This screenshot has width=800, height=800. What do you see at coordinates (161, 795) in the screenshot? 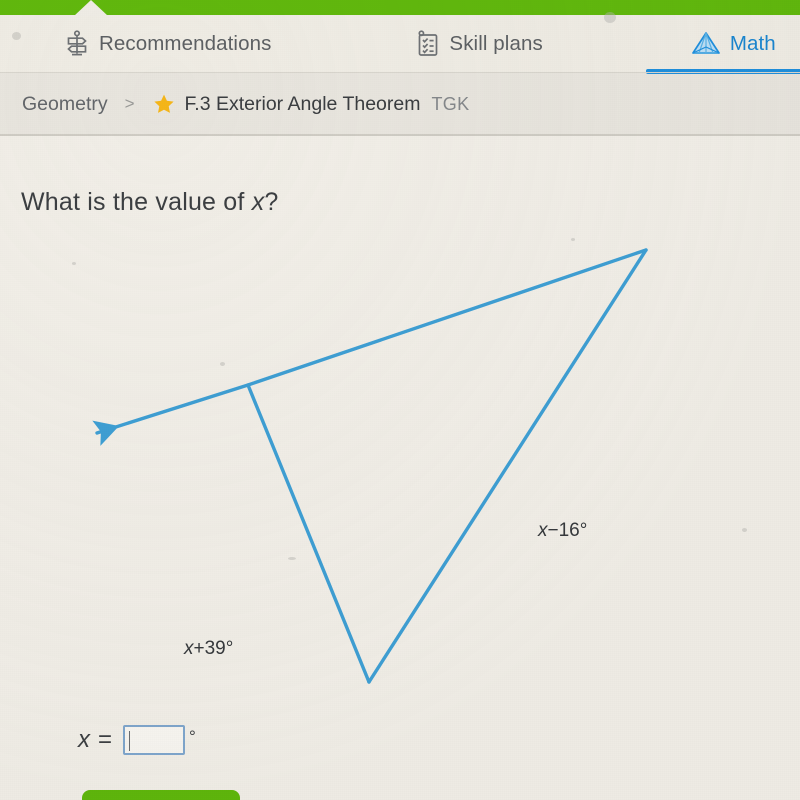
I see `submit-button` at bounding box center [161, 795].